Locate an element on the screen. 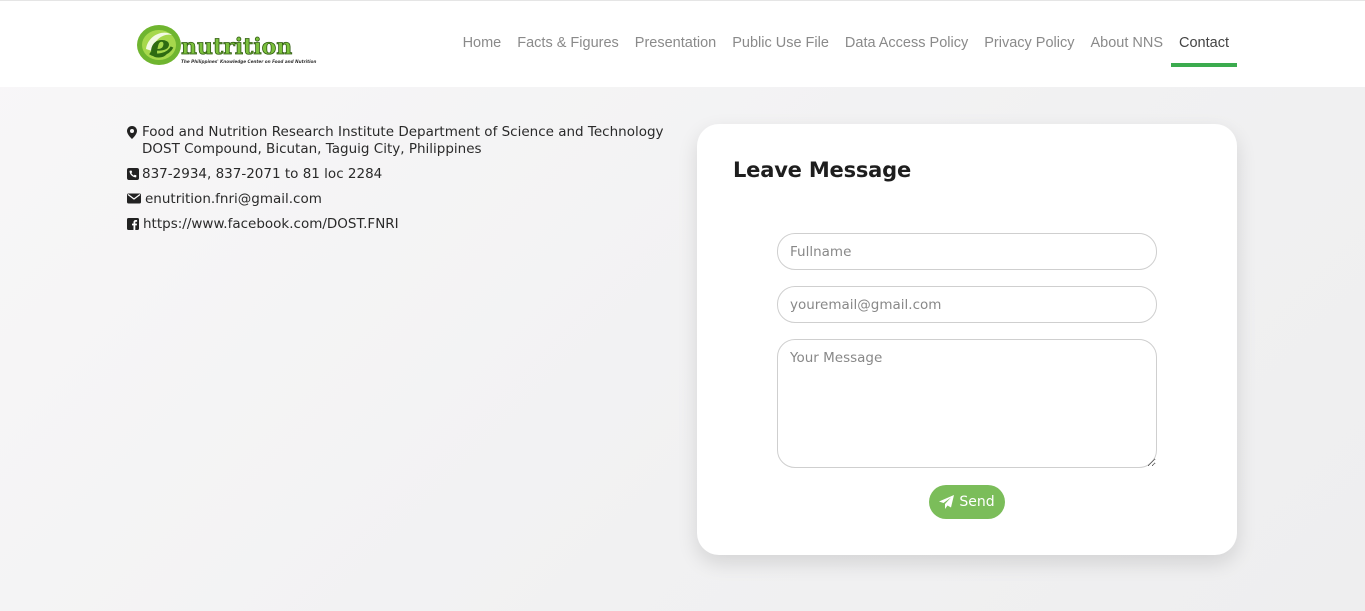 The image size is (1365, 611). facebook-row: https://www.facebook.com/DOST.FNRI is located at coordinates (397, 224).